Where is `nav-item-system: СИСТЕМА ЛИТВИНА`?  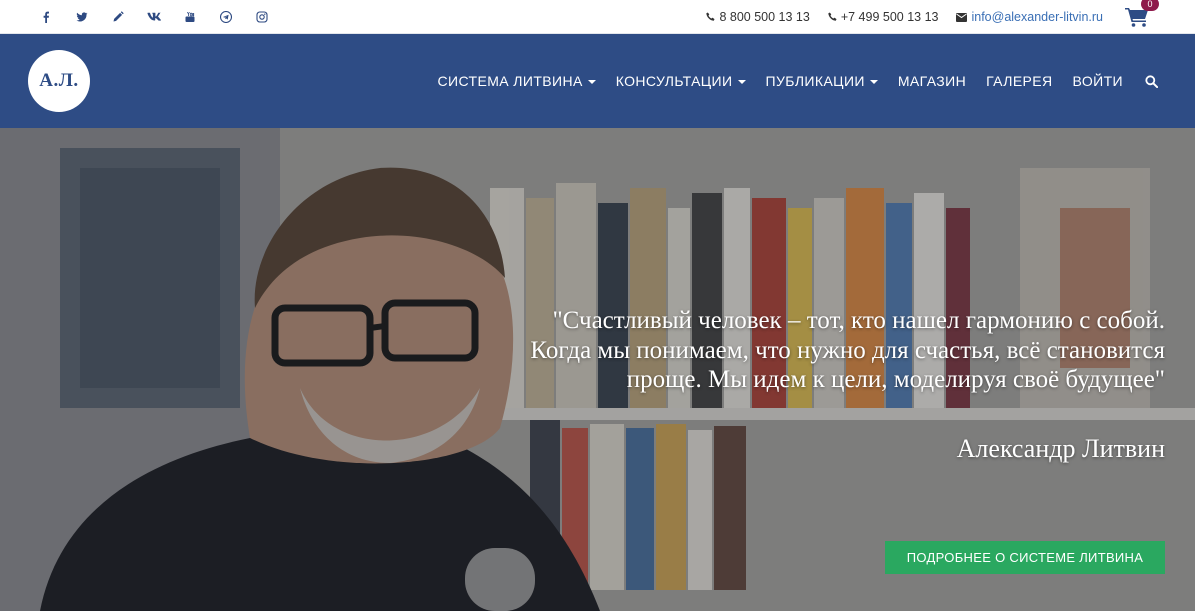
nav-item-system: СИСТЕМА ЛИТВИНА is located at coordinates (516, 81).